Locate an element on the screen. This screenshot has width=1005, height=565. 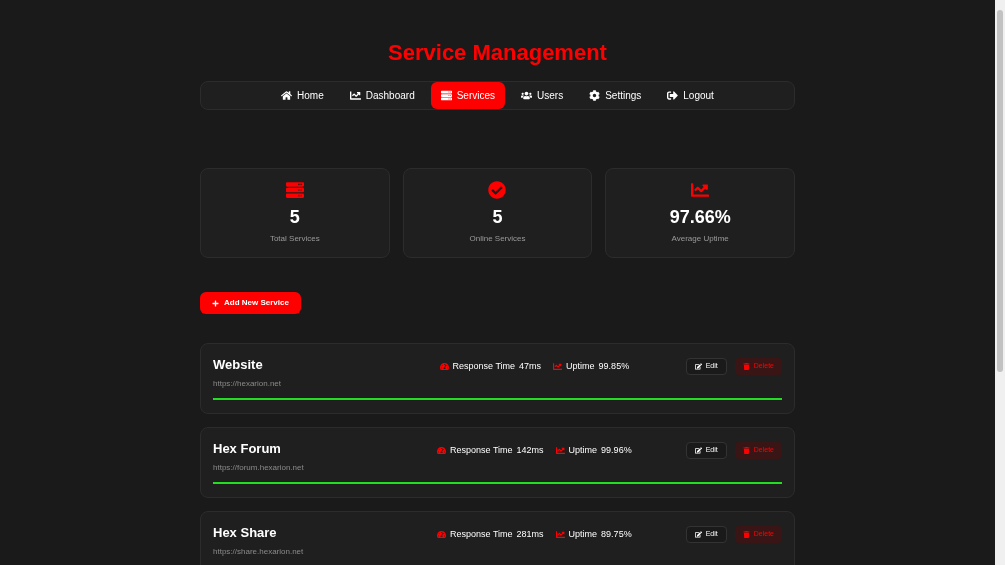
users-icon is located at coordinates (527, 95).